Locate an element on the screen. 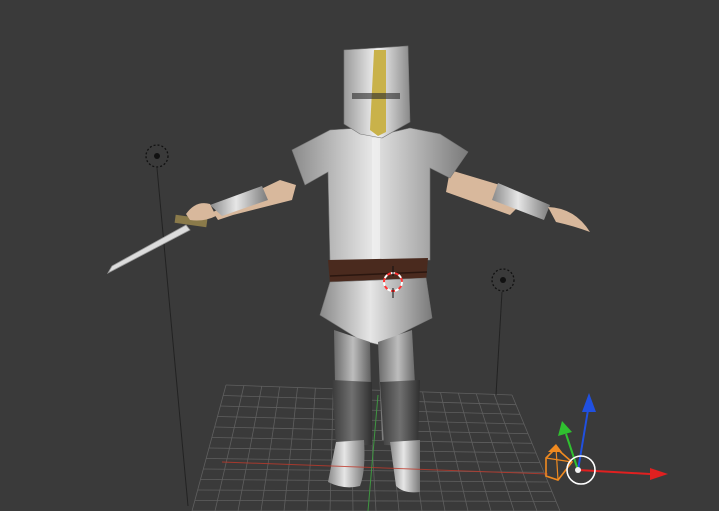  greave-left is located at coordinates (352, 413).